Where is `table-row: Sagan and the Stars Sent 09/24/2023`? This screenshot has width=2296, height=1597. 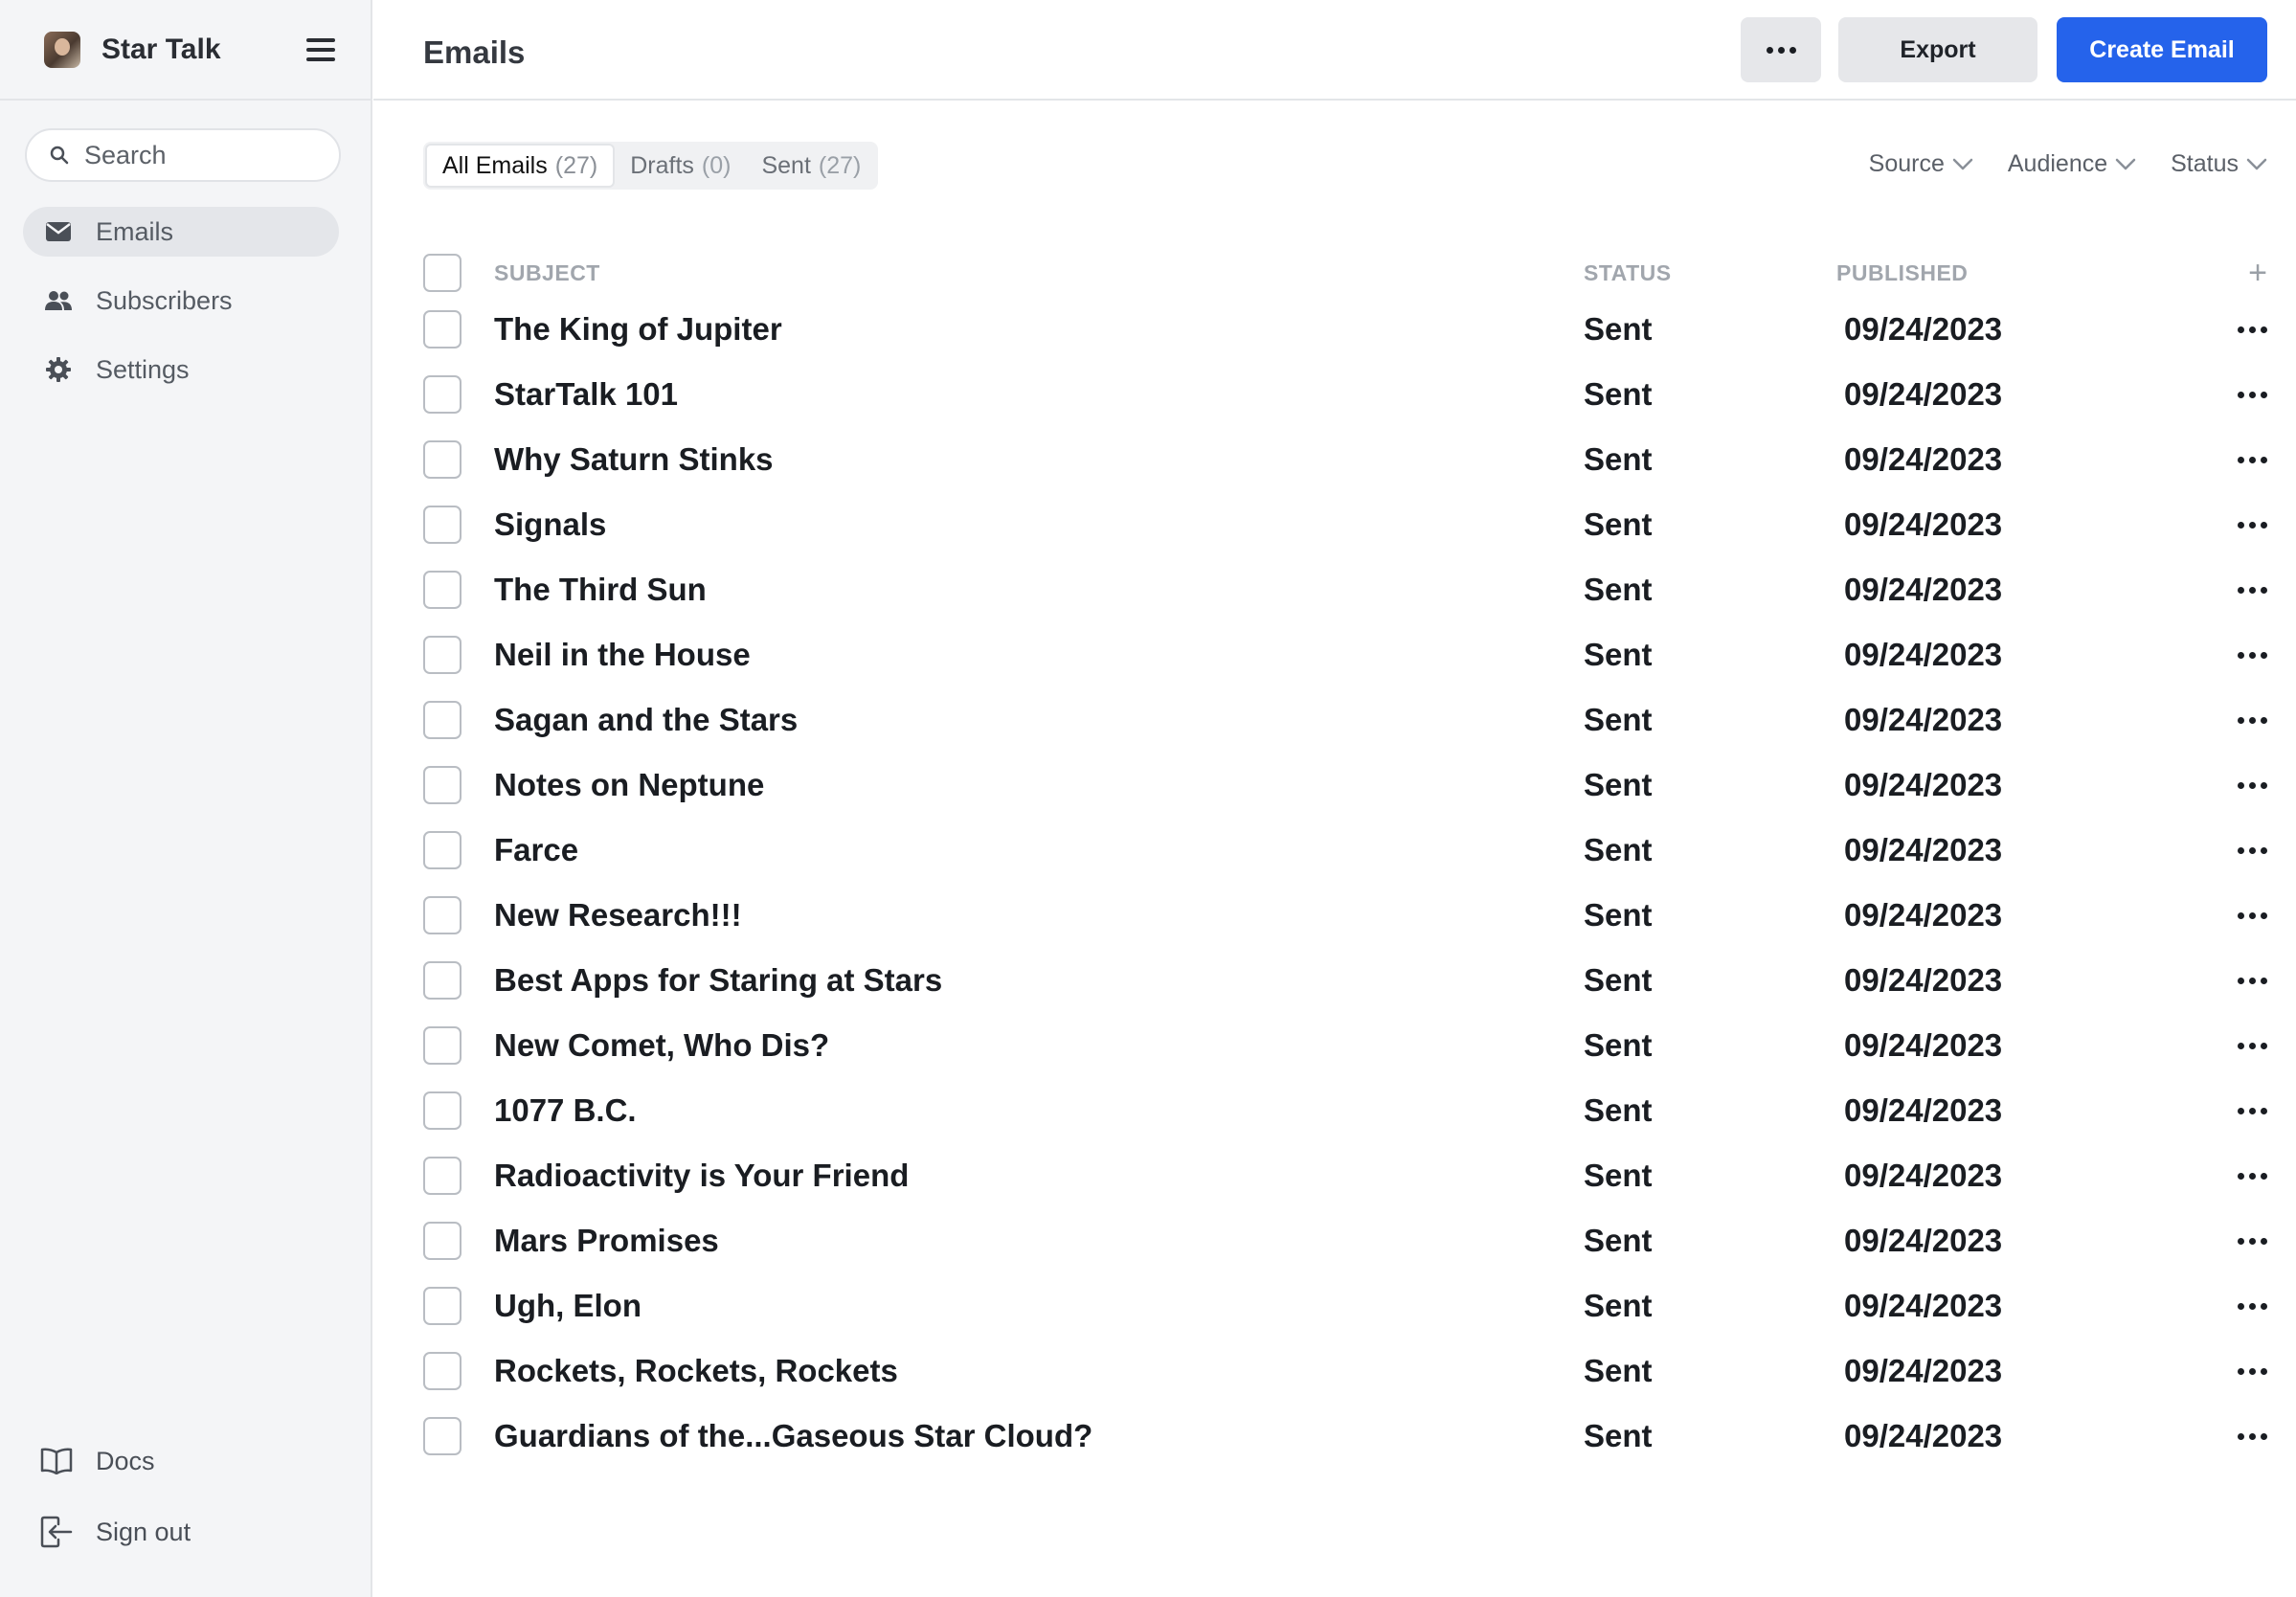 table-row: Sagan and the Stars Sent 09/24/2023 is located at coordinates (1345, 720).